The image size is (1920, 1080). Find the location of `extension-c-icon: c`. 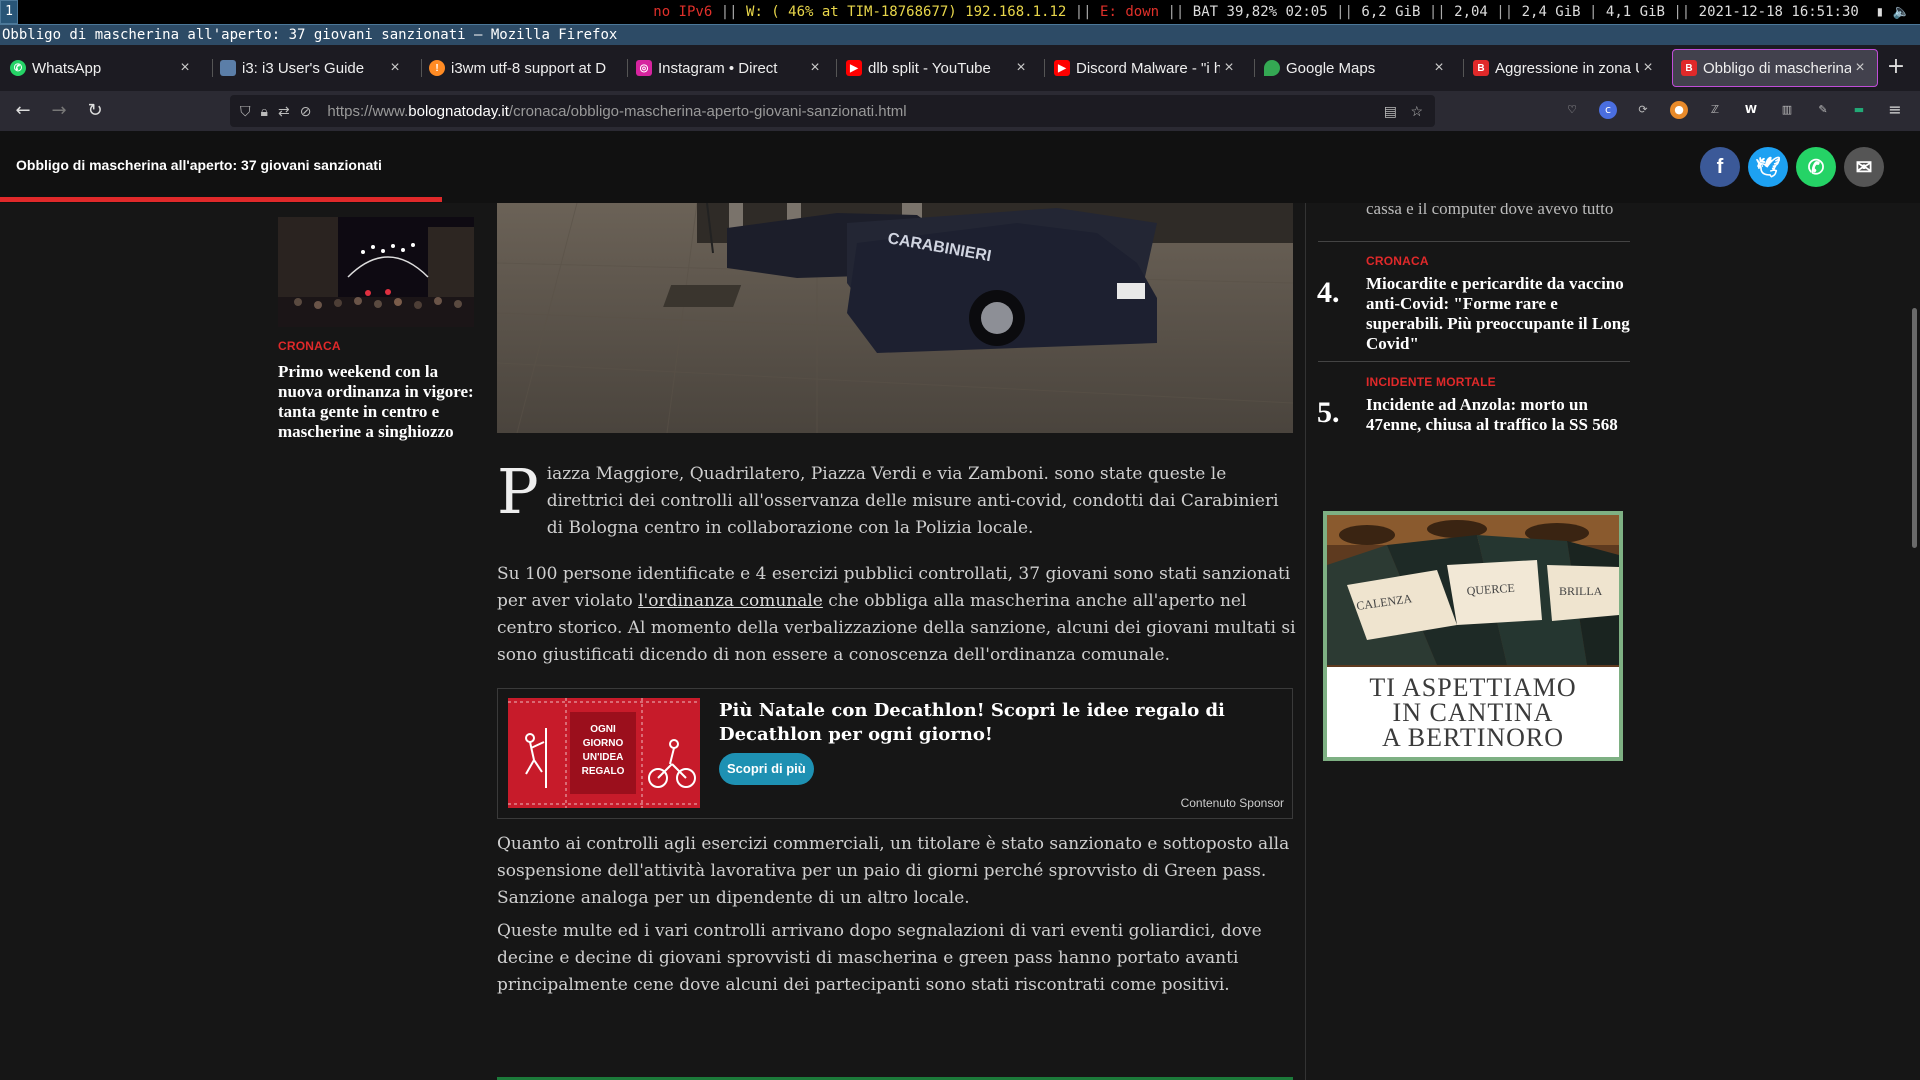

extension-c-icon: c is located at coordinates (1608, 110).